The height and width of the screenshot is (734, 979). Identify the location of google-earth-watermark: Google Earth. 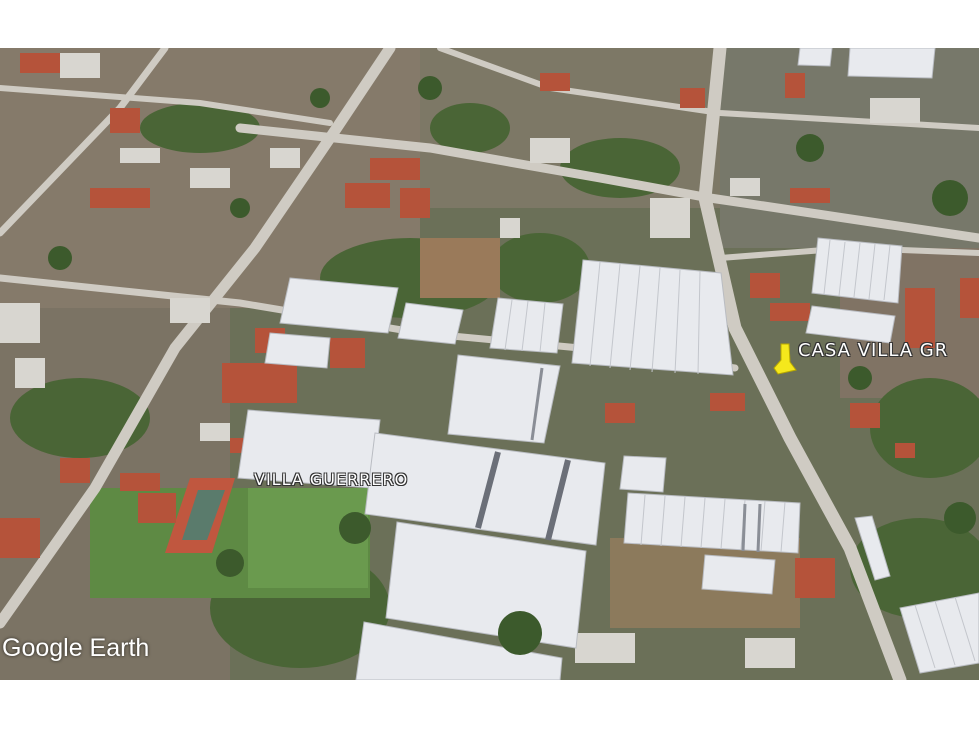
(76, 648).